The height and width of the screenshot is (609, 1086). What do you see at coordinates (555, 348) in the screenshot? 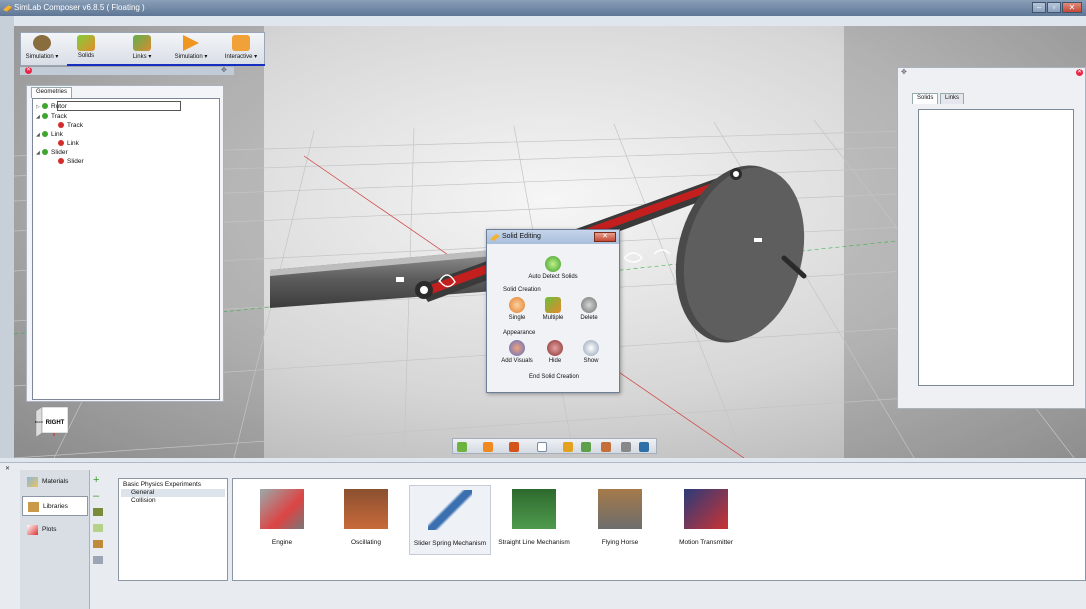
I see `hide-icon` at bounding box center [555, 348].